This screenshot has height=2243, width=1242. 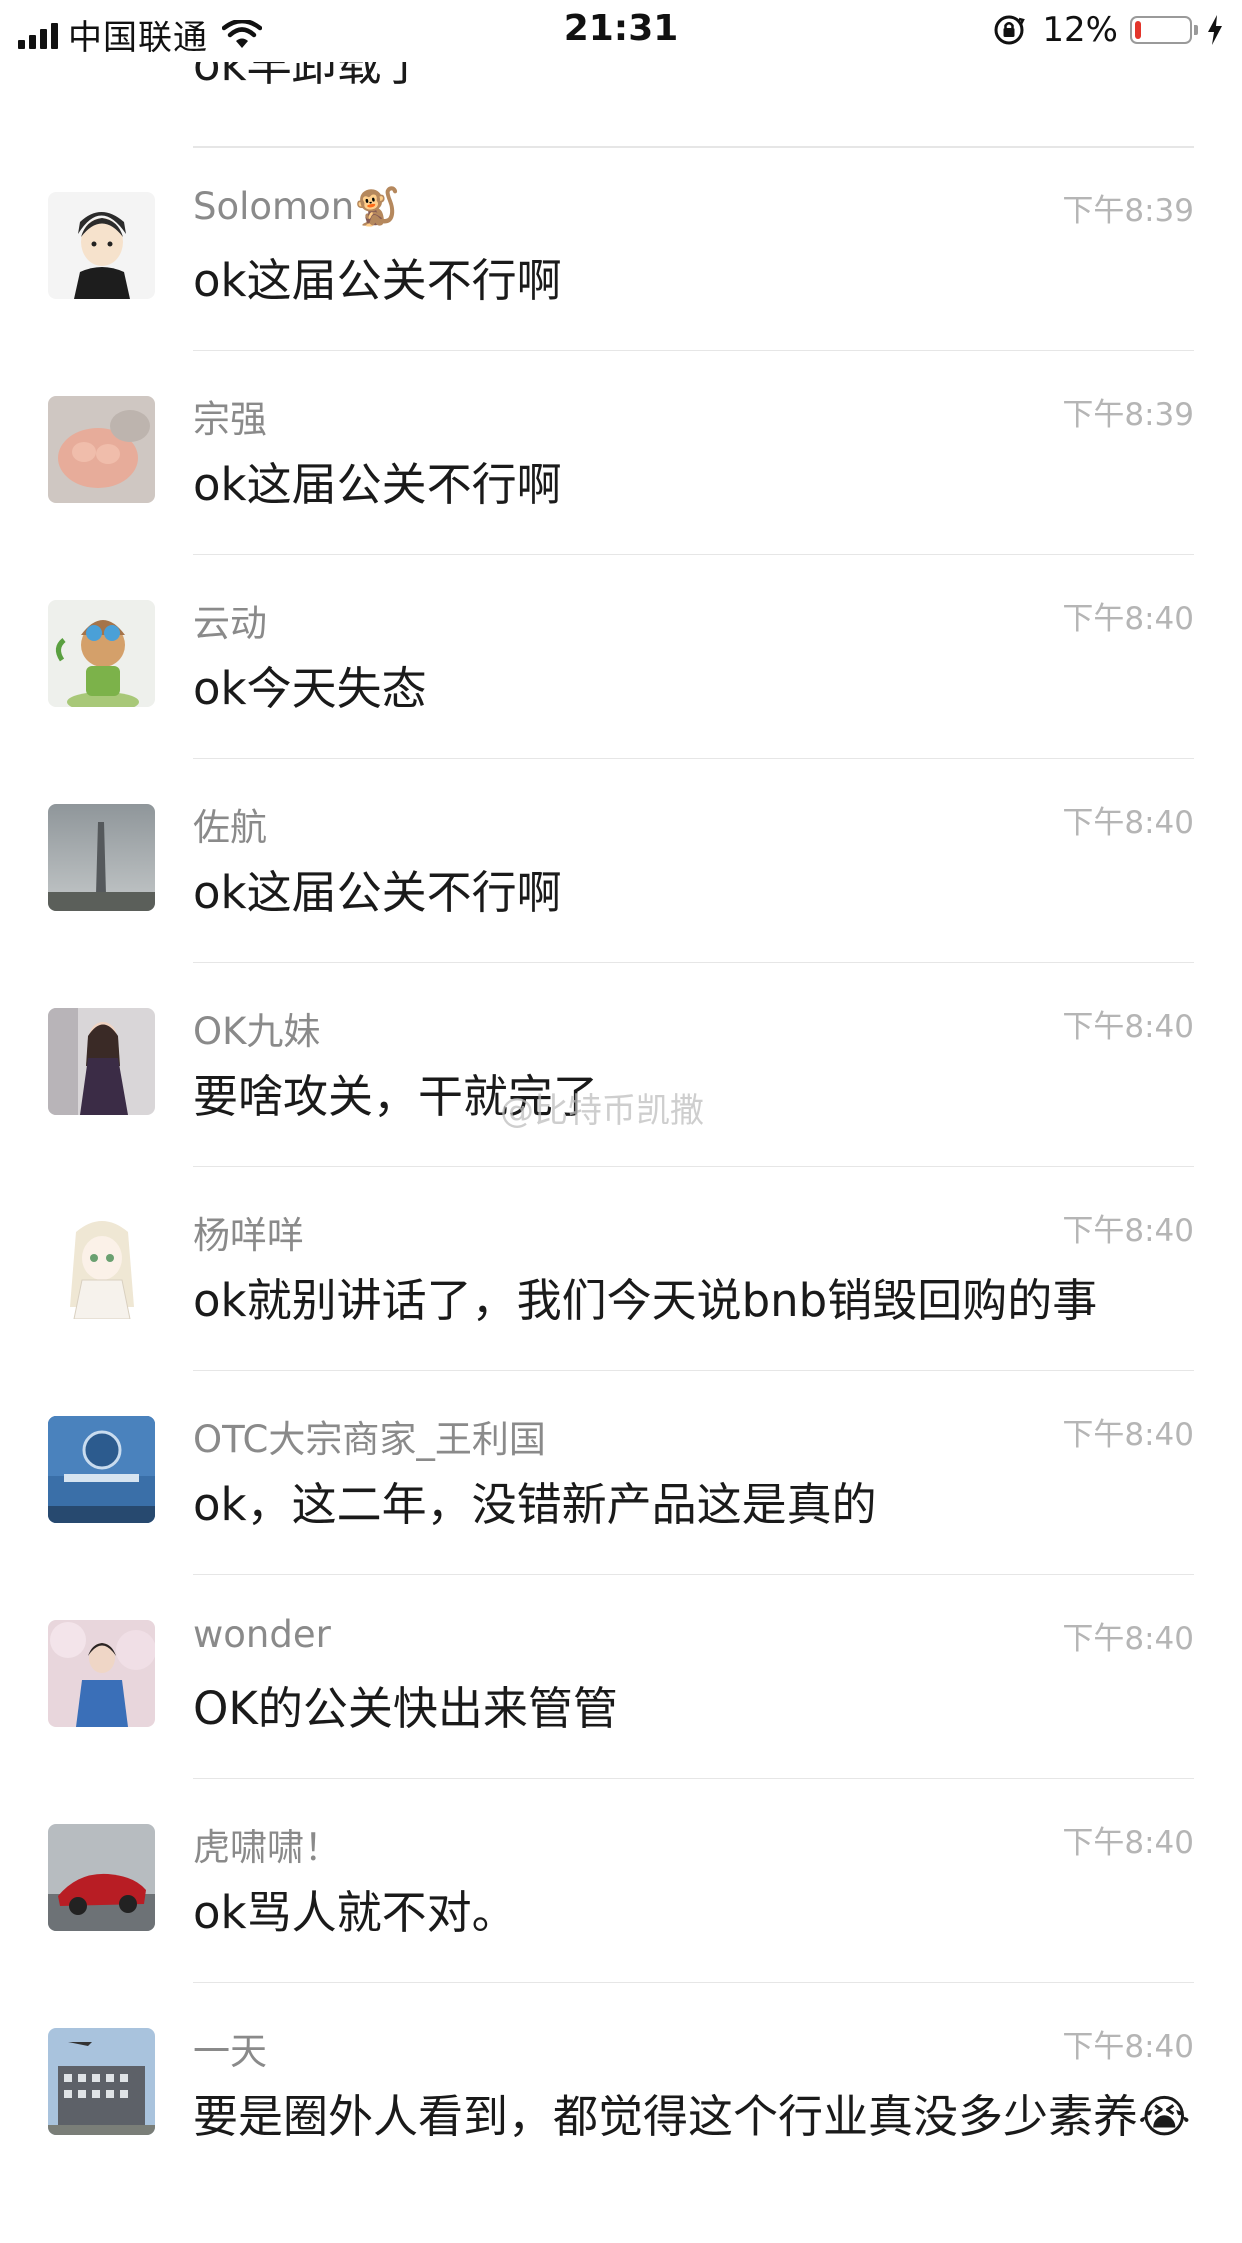 What do you see at coordinates (230, 827) in the screenshot?
I see `sender-name: 佐航` at bounding box center [230, 827].